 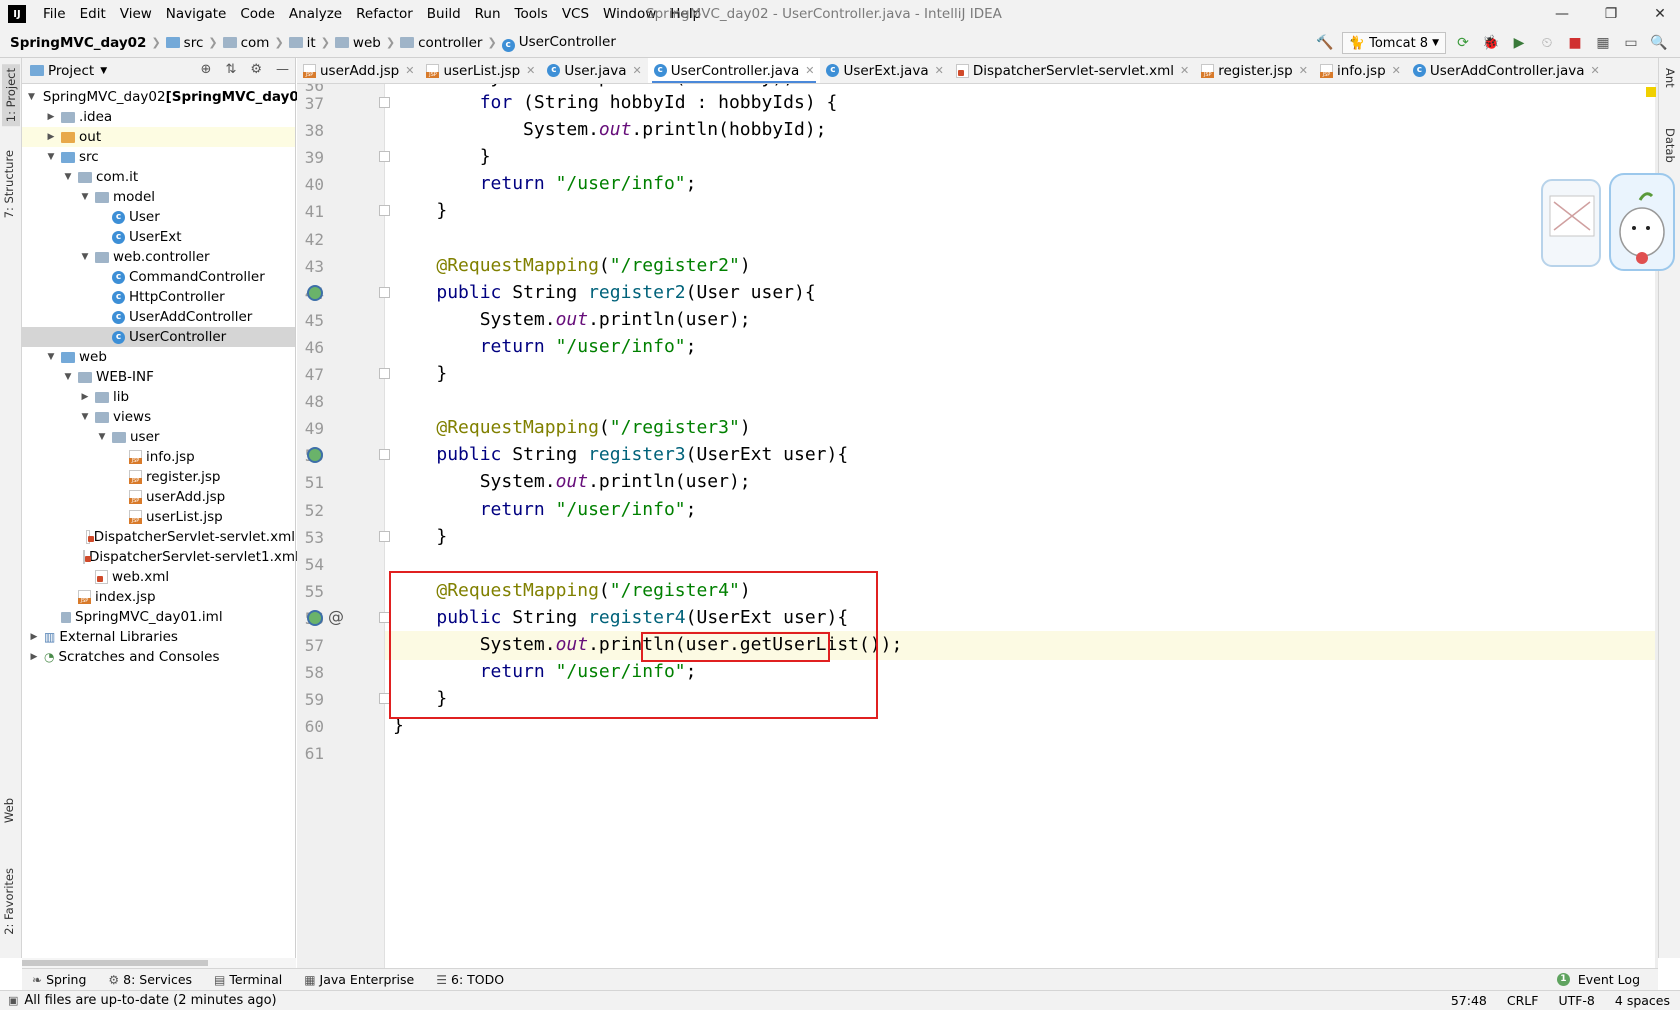 I want to click on tab-userext-java: c UserExt.java ✕, so click(x=884, y=70).